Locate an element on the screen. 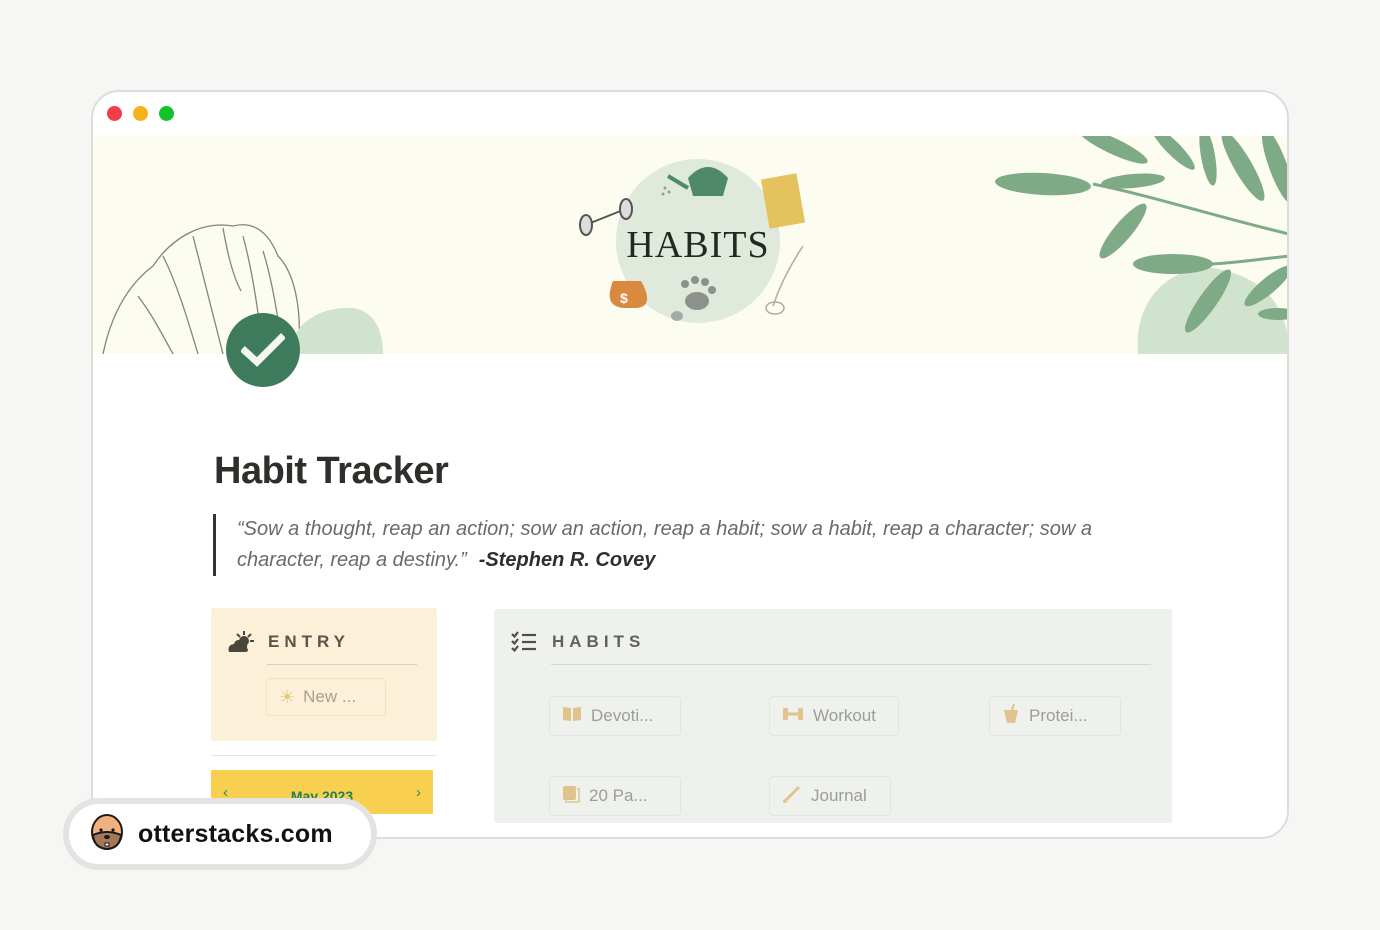  watermark-domain: otterstacks.com is located at coordinates (235, 833).